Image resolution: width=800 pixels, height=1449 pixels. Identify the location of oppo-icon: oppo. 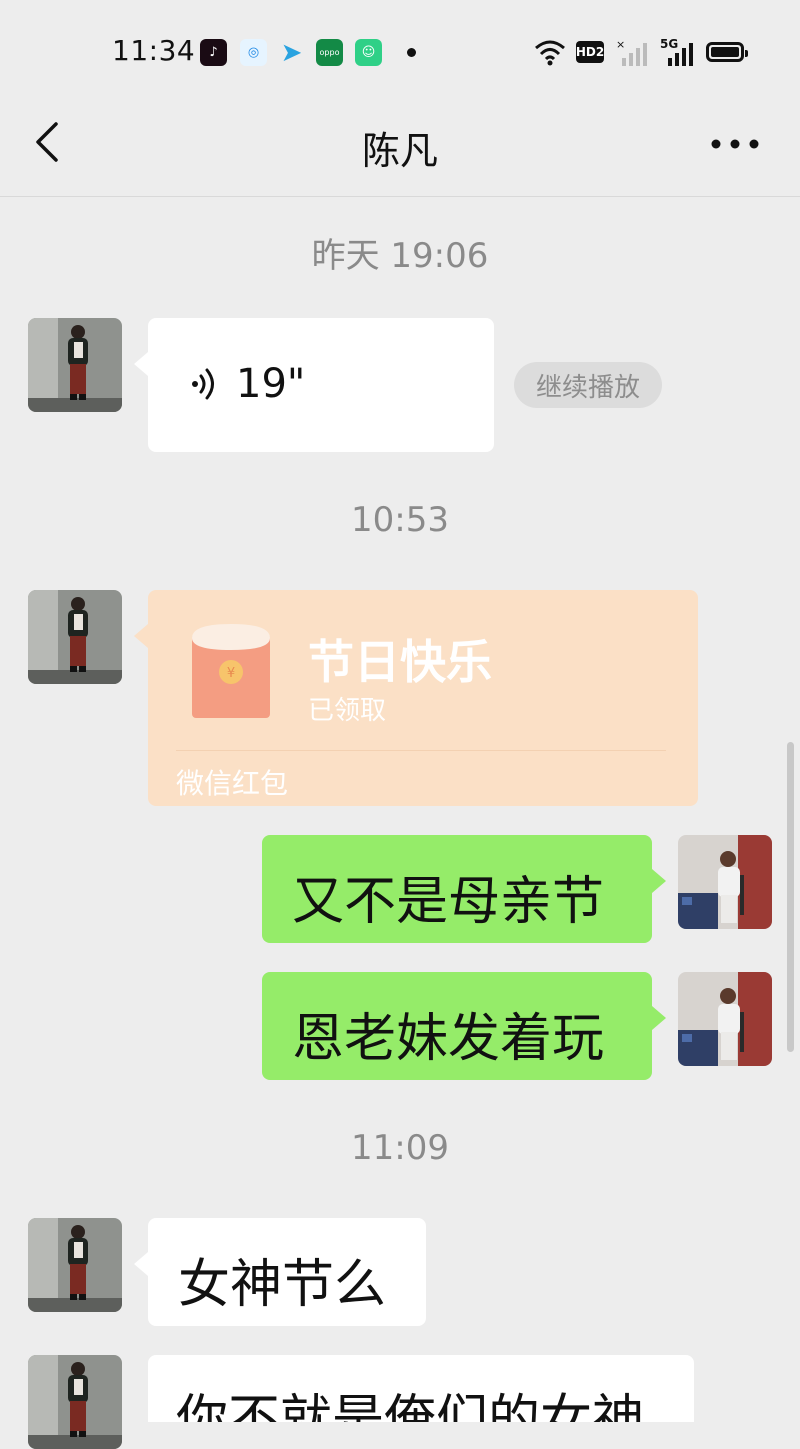
(329, 52).